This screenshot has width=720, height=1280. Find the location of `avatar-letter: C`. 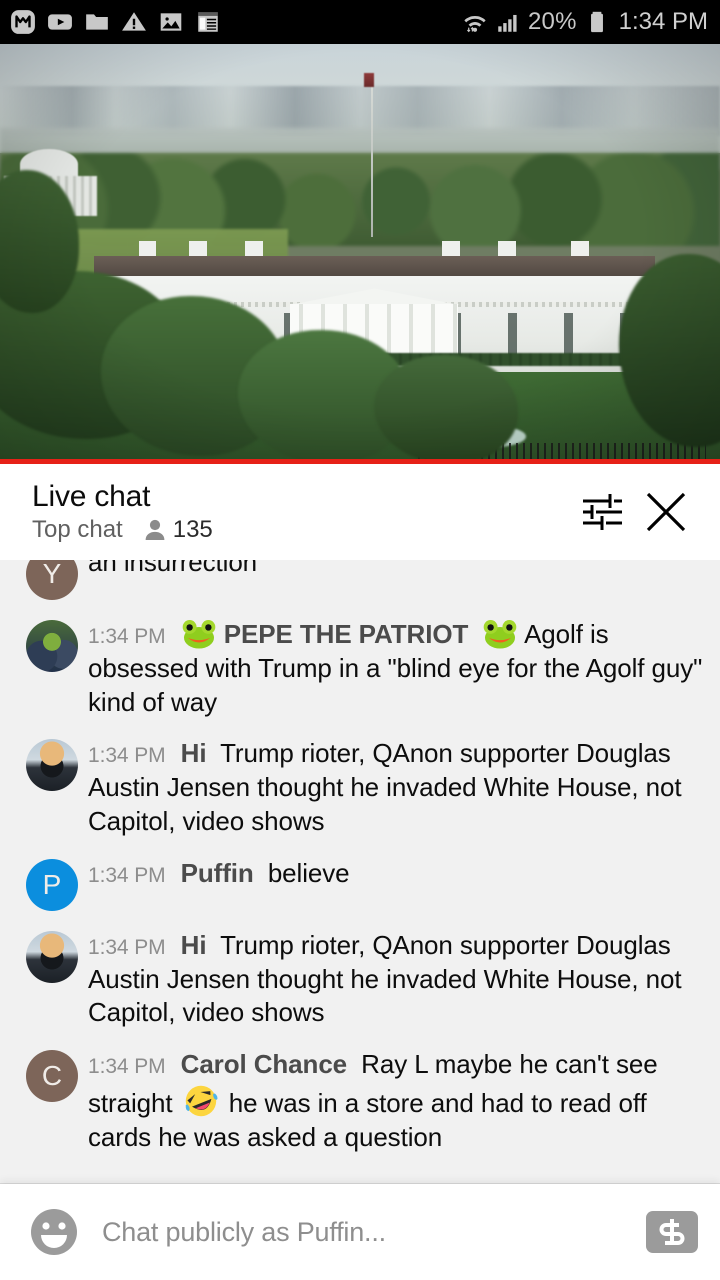

avatar-letter: C is located at coordinates (52, 1076).